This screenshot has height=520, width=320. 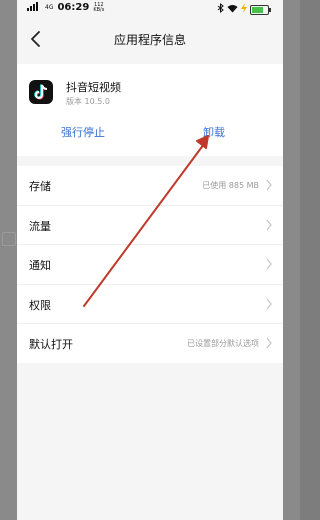 I want to click on wifi-icon, so click(x=232, y=10).